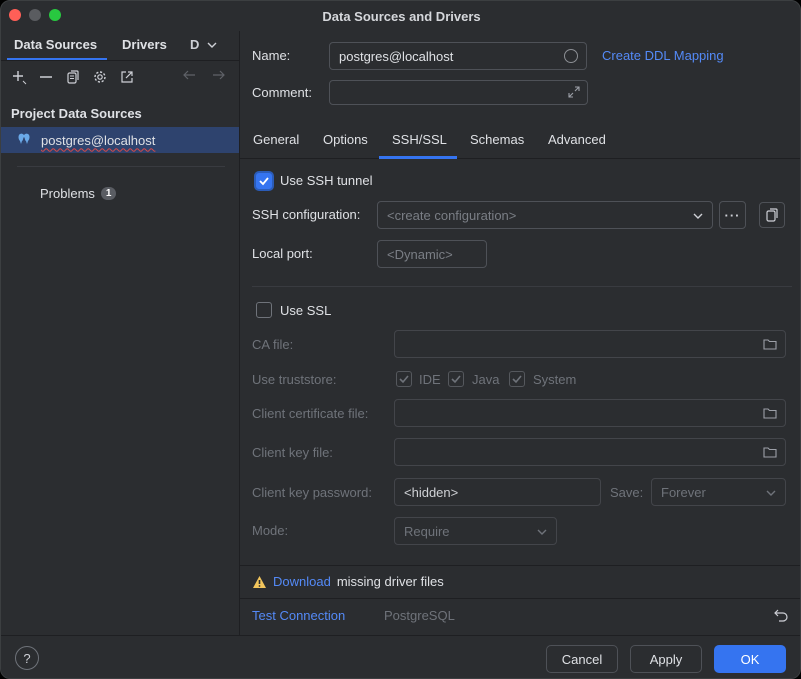 The height and width of the screenshot is (679, 801). Describe the element at coordinates (458, 92) in the screenshot. I see `comment-input` at that location.